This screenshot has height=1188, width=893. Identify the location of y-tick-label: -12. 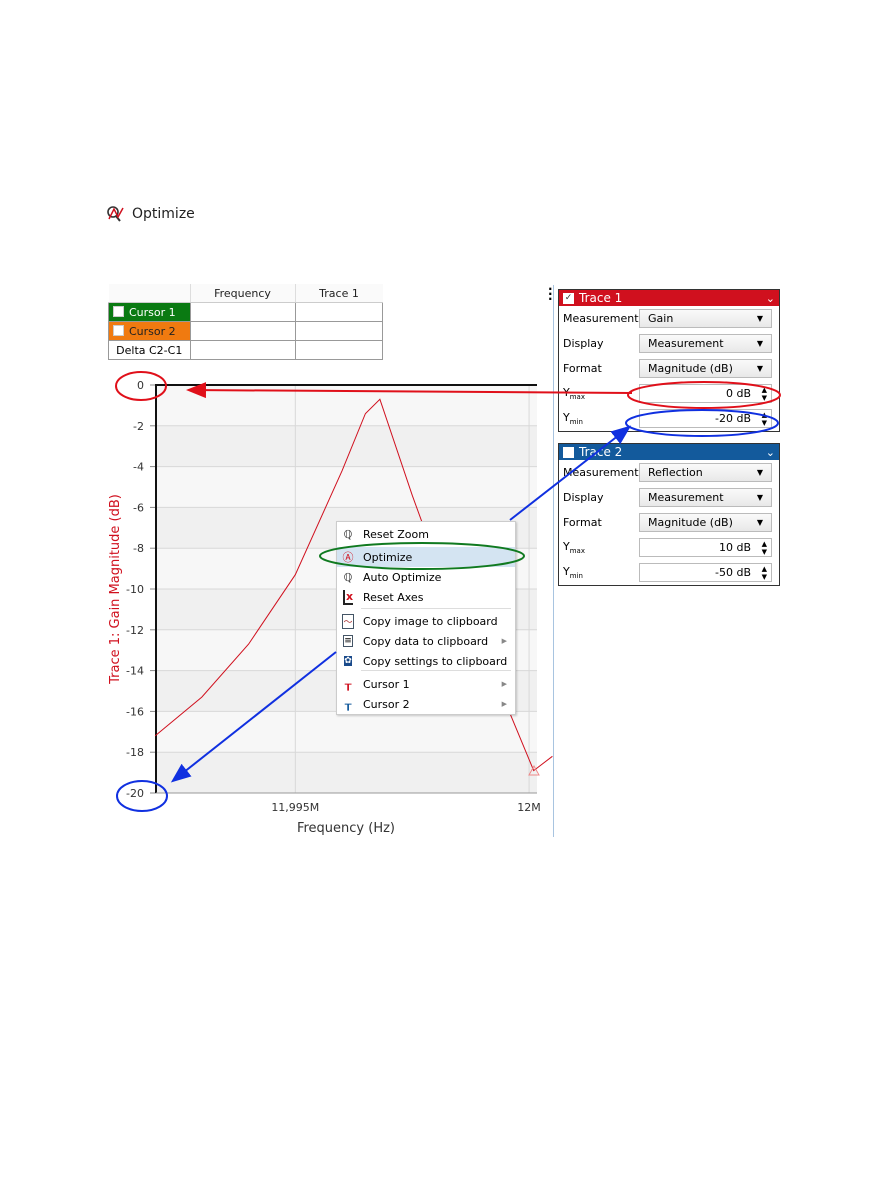
(135, 630).